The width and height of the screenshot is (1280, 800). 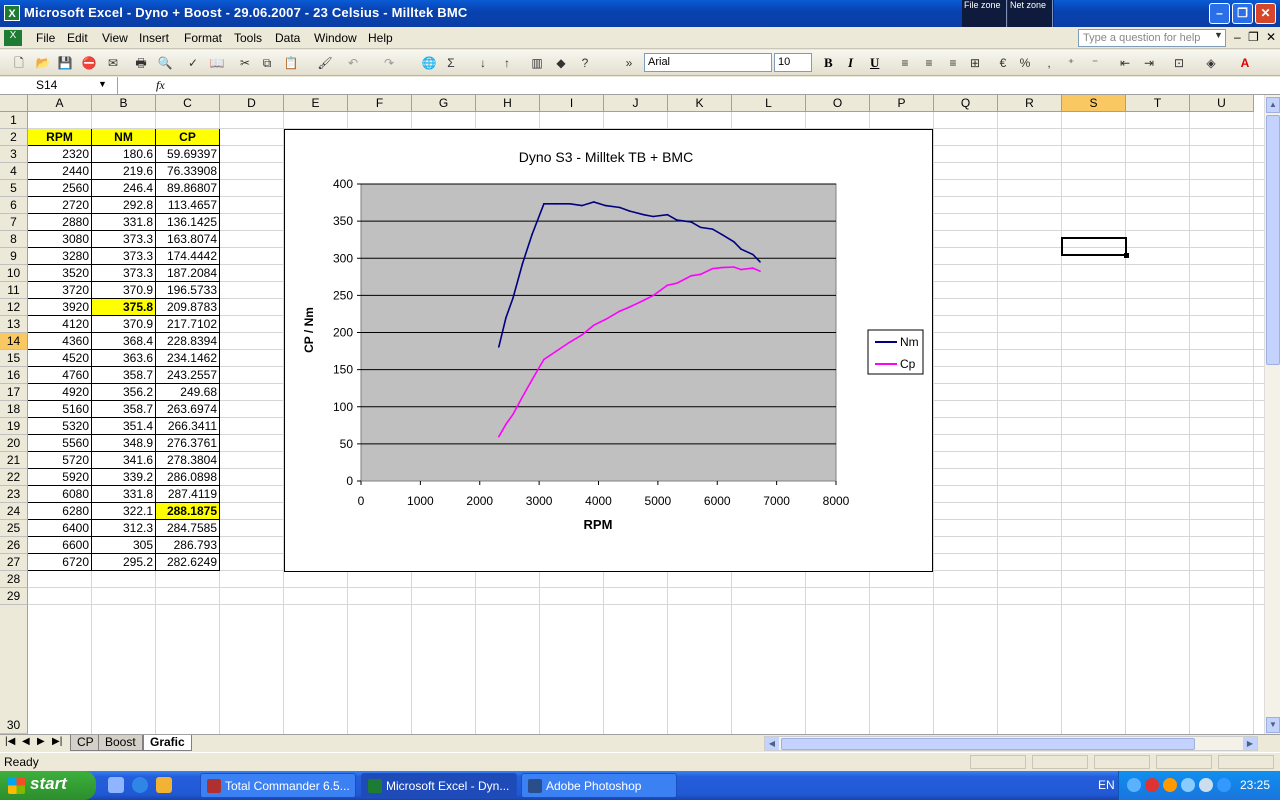 I want to click on start-button: start, so click(x=48, y=785).